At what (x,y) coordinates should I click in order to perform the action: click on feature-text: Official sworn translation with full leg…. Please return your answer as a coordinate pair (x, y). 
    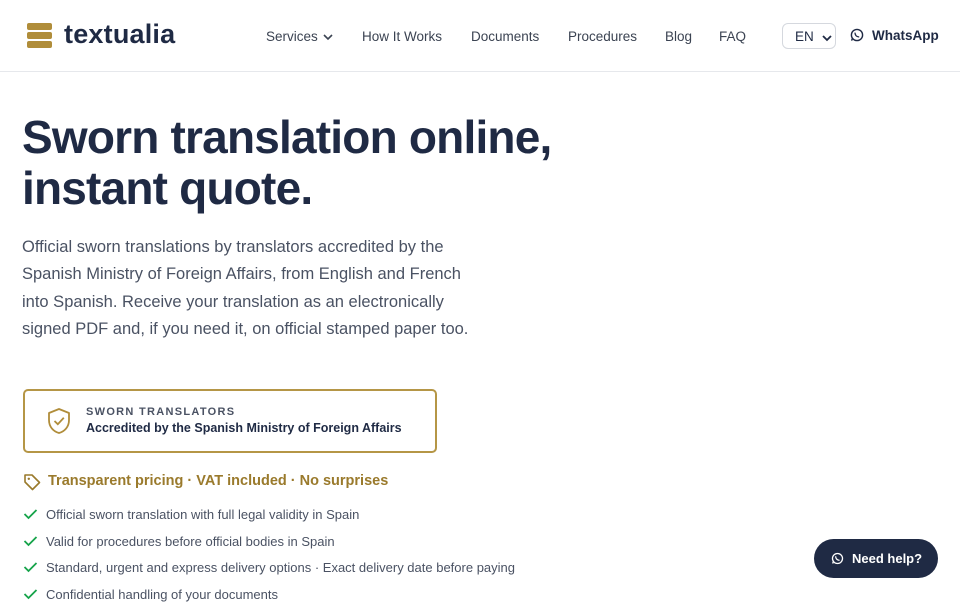
    Looking at the image, I should click on (203, 514).